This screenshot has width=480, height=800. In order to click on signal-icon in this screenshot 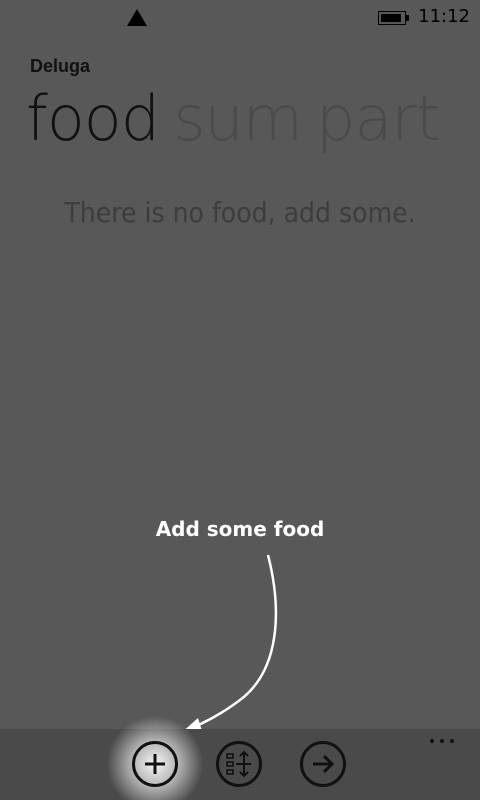, I will do `click(137, 17)`.